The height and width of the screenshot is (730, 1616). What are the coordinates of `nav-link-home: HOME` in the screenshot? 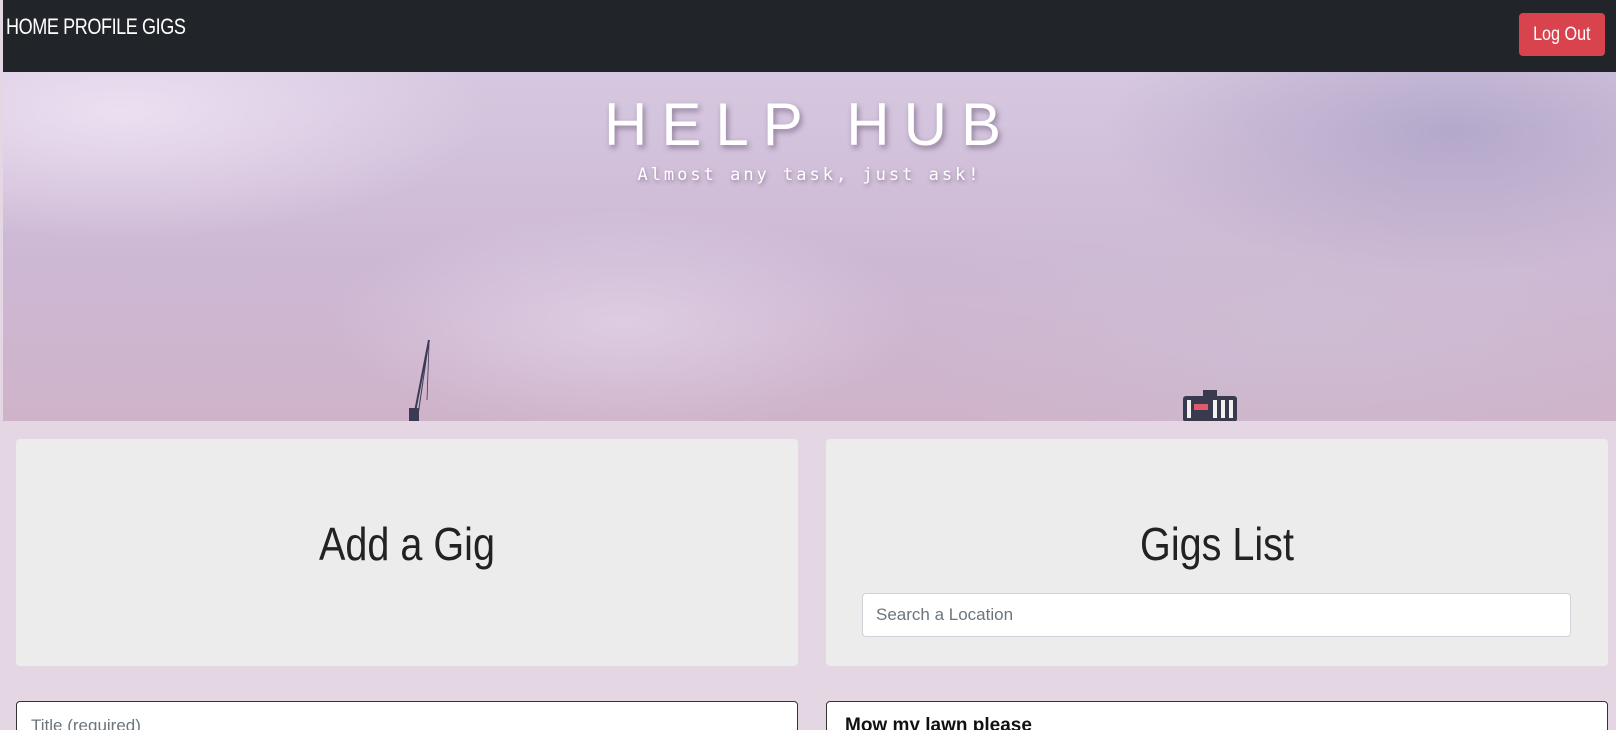 It's located at (32, 26).